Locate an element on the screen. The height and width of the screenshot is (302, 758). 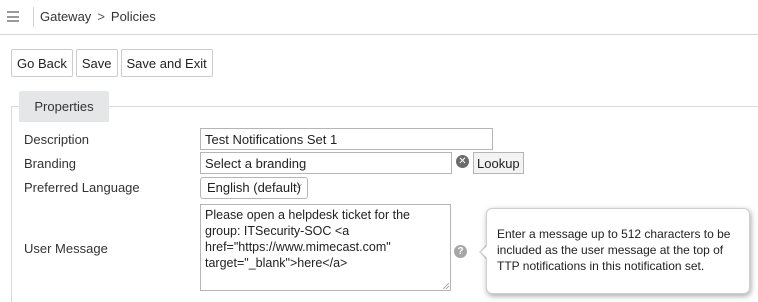
user-message-label: User Message is located at coordinates (66, 248).